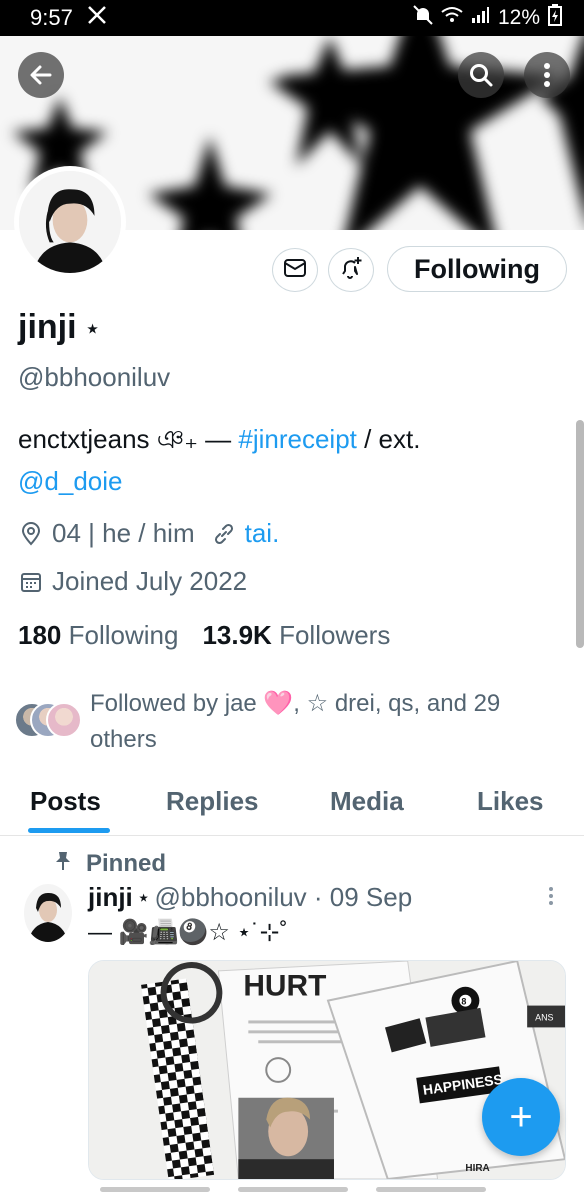 The image size is (584, 1200). I want to click on profile-handle: @bbhooniluv, so click(94, 377).